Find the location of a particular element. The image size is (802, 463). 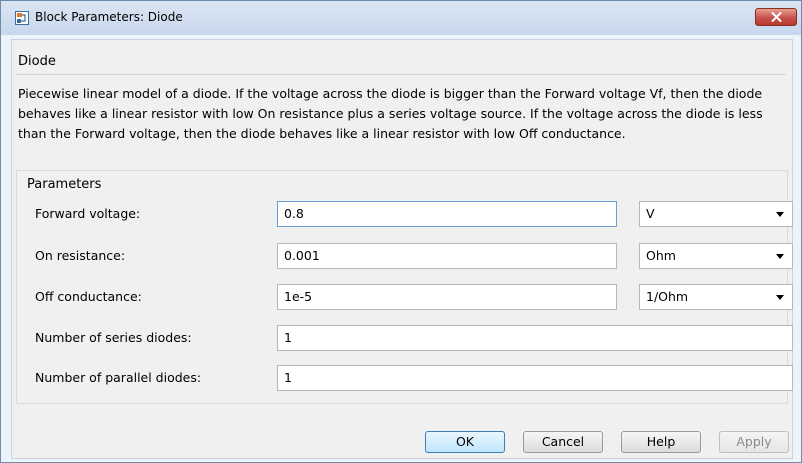

series-diodes-field: 1 is located at coordinates (535, 338).